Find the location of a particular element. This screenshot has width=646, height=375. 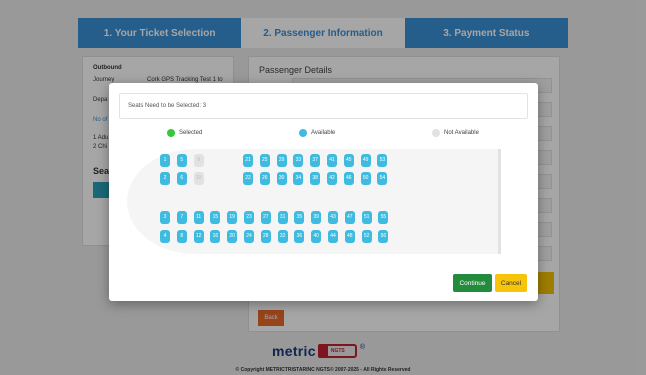

seat-48: 48 is located at coordinates (349, 236).